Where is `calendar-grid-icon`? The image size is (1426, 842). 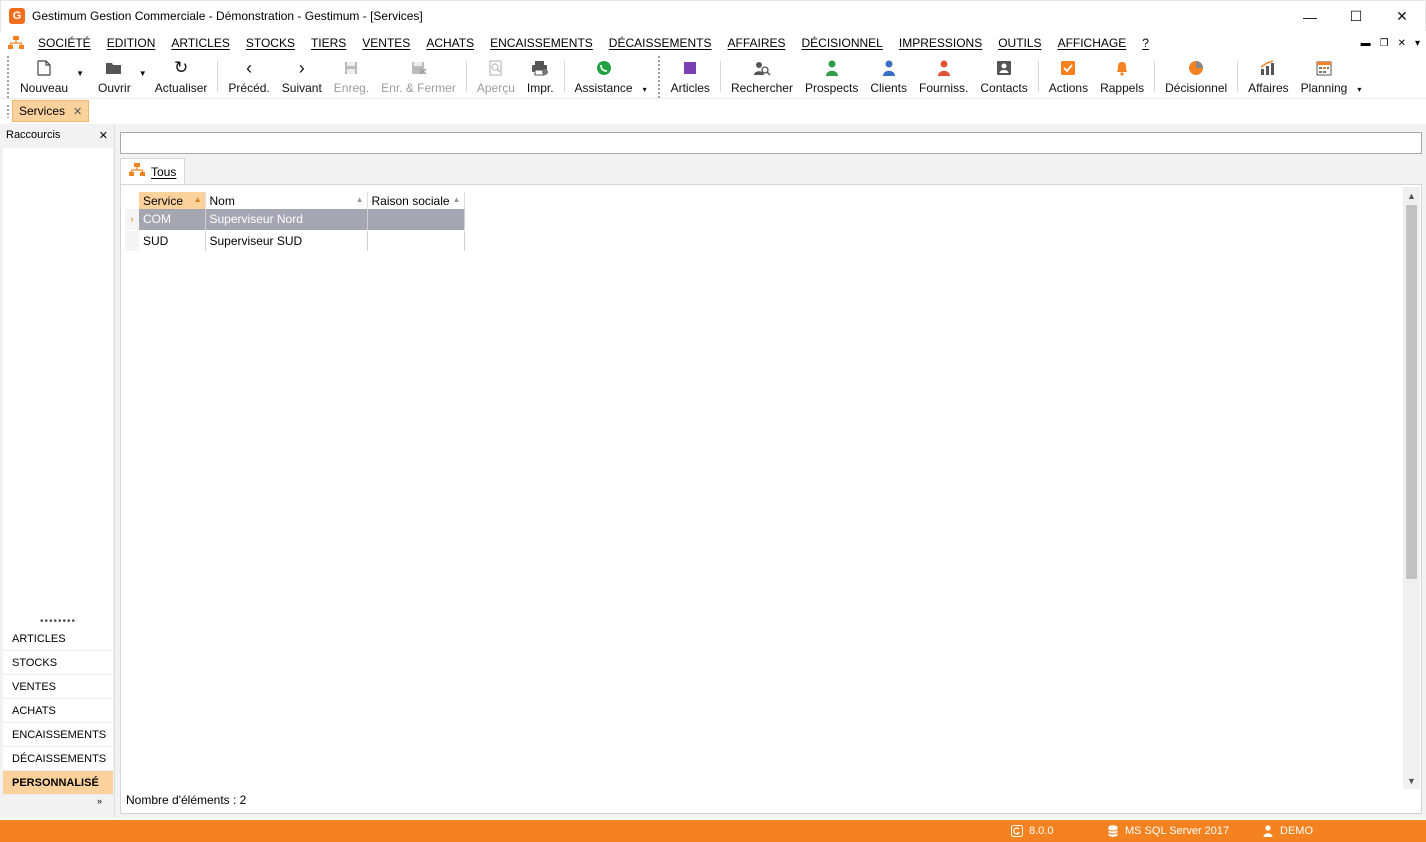
calendar-grid-icon is located at coordinates (1324, 68).